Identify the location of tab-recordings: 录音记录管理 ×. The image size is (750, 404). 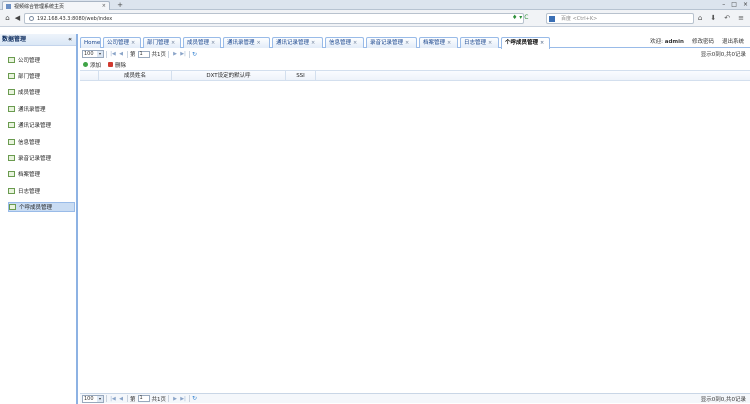
(391, 42).